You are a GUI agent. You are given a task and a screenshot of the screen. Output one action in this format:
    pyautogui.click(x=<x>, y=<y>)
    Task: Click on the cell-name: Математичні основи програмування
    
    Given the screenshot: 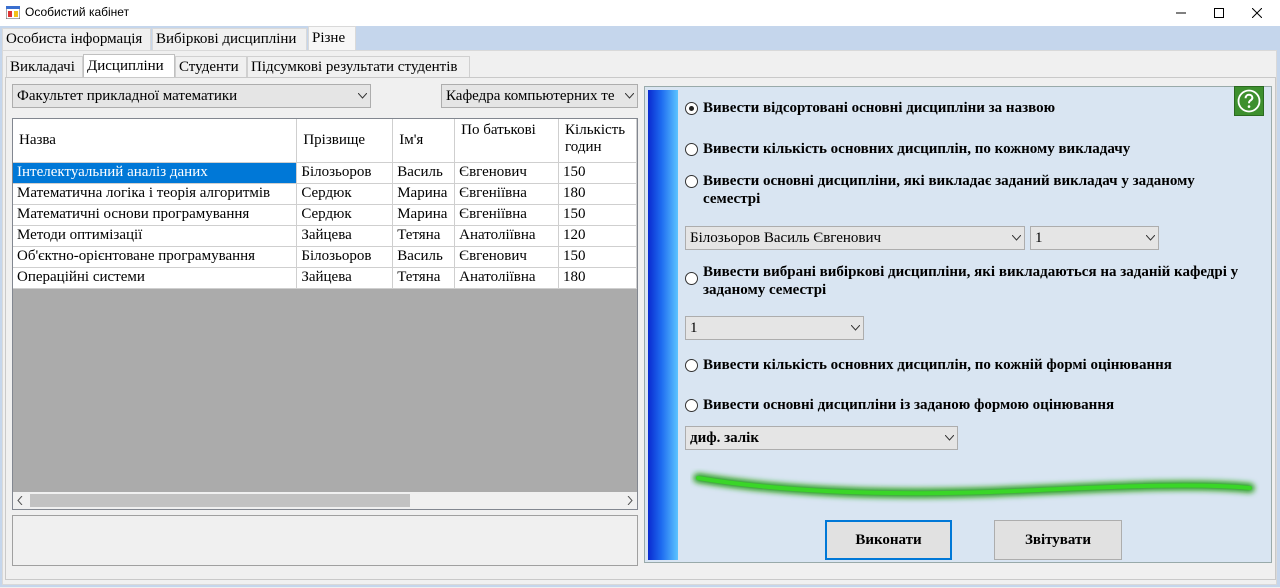 What is the action you would take?
    pyautogui.click(x=155, y=215)
    